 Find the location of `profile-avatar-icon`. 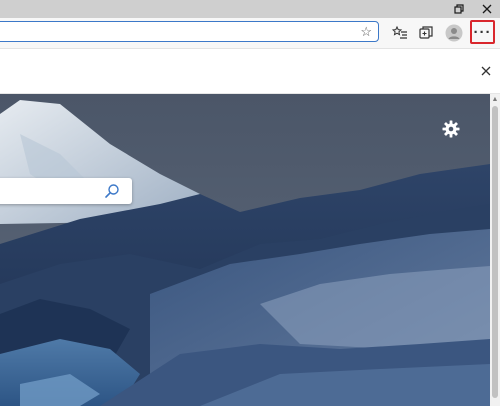

profile-avatar-icon is located at coordinates (454, 33).